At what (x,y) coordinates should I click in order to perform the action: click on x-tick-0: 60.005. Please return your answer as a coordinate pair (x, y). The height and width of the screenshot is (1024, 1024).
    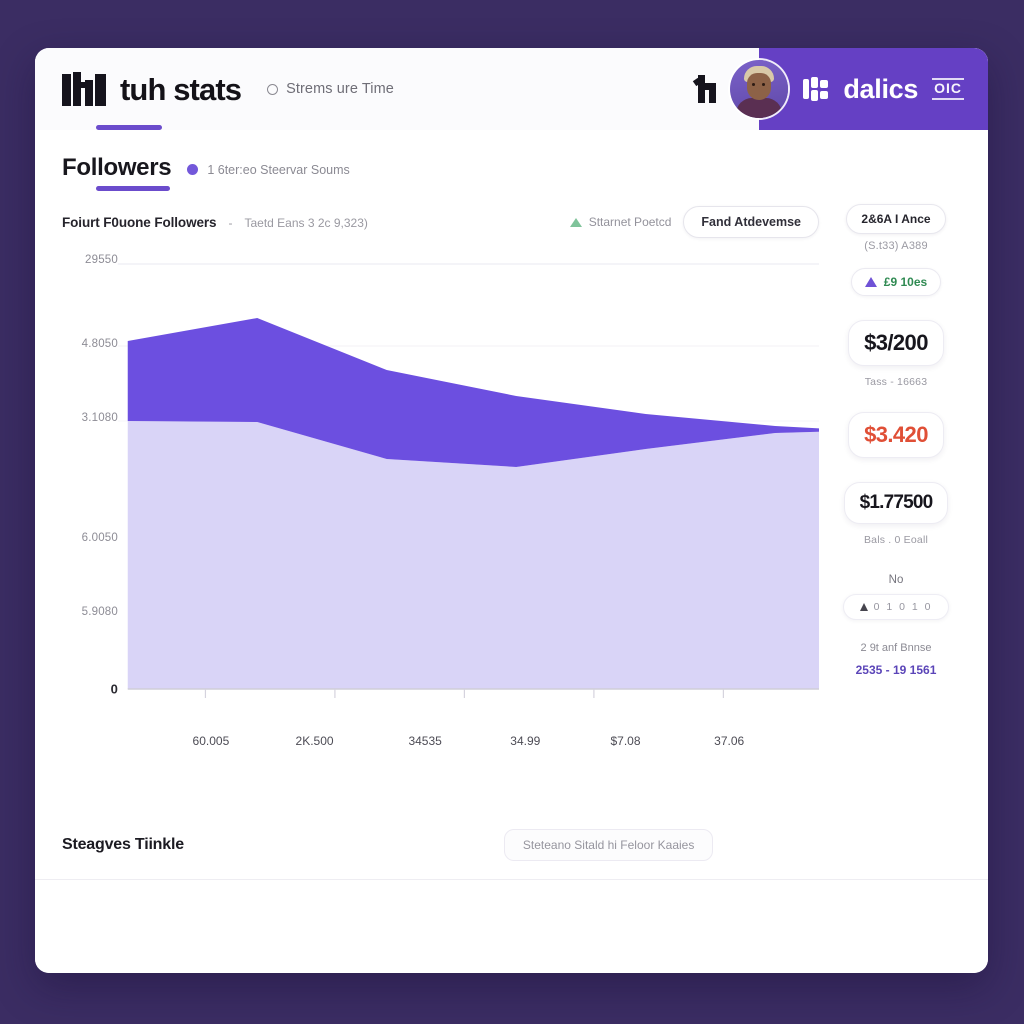
    Looking at the image, I should click on (211, 741).